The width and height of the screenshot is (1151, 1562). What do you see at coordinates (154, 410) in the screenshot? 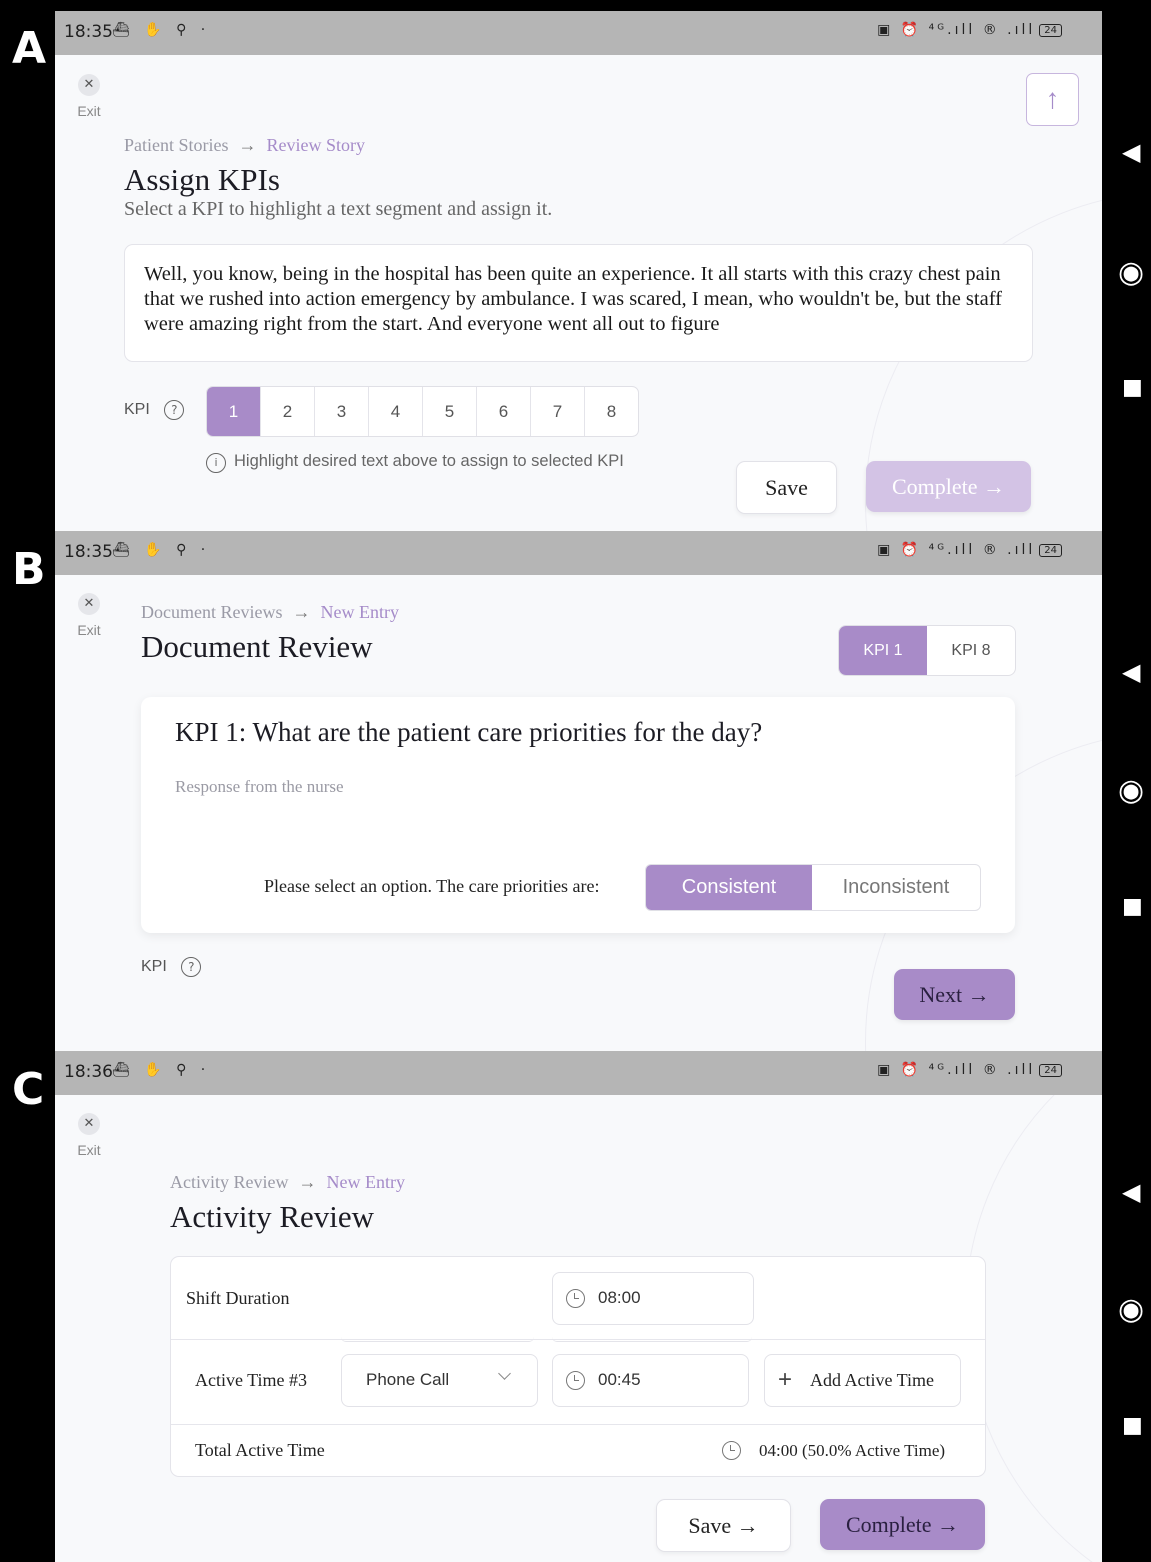
I see `kpi-label-group: KPI ?` at bounding box center [154, 410].